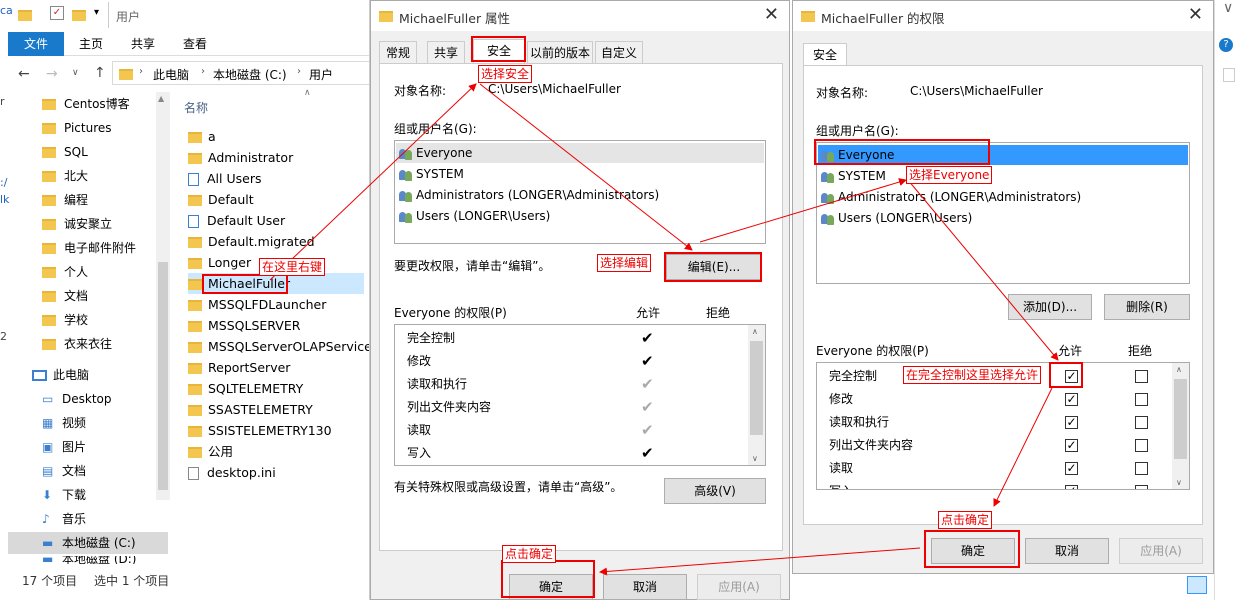  Describe the element at coordinates (292, 267) in the screenshot. I see `annotation-right-click: 在这里右键` at that location.